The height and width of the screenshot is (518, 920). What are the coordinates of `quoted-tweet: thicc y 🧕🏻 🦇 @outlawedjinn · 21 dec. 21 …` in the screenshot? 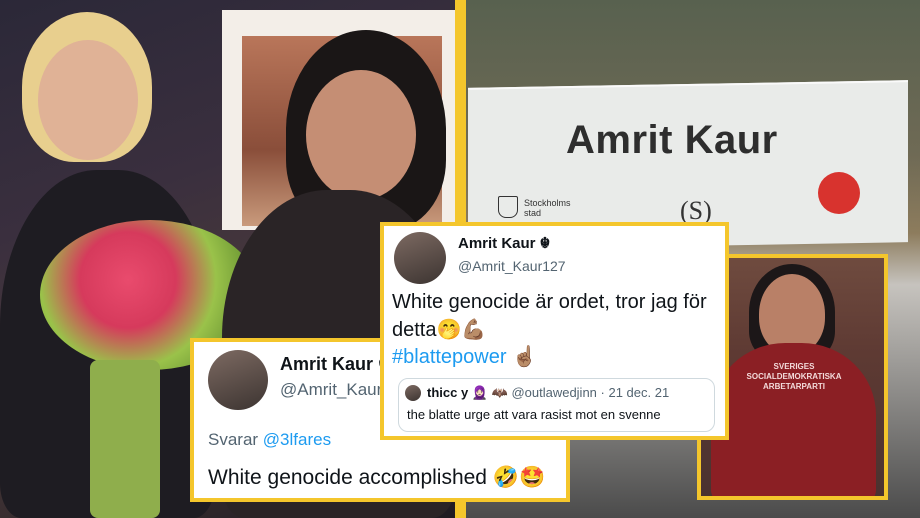 It's located at (556, 405).